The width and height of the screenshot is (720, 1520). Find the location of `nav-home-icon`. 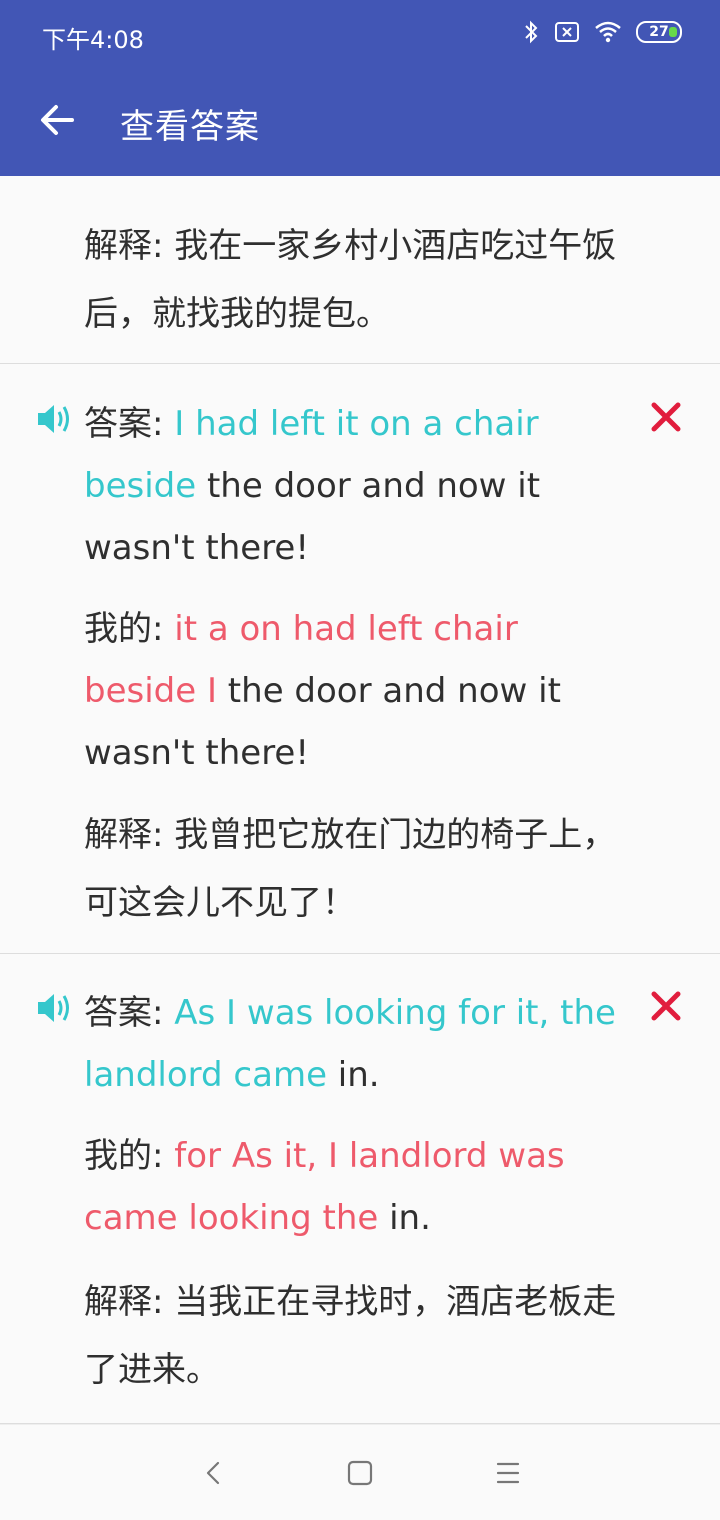

nav-home-icon is located at coordinates (360, 1473).